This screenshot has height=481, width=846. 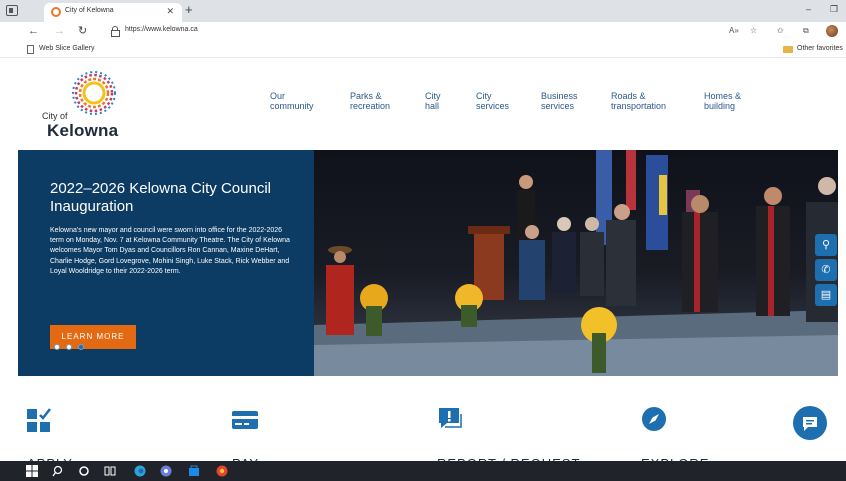 I want to click on document-icon: ▤, so click(x=826, y=295).